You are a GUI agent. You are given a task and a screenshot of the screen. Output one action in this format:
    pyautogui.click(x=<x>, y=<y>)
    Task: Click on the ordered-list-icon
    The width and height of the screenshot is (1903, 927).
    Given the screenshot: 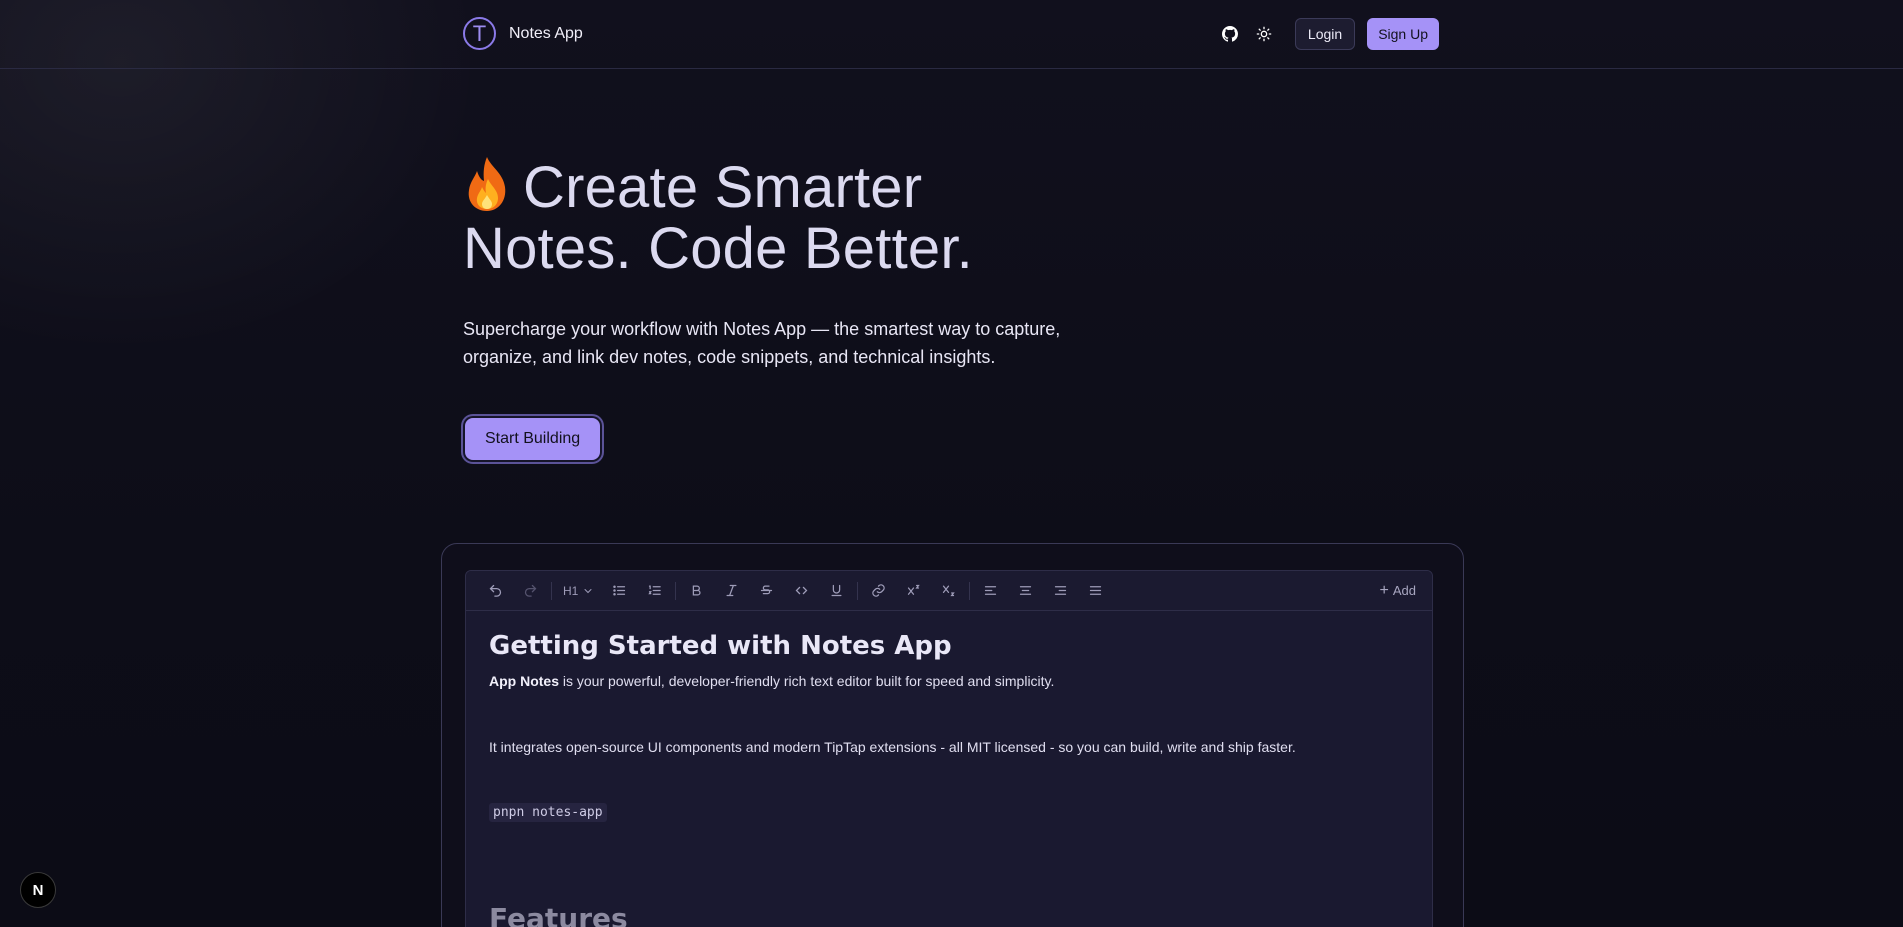 What is the action you would take?
    pyautogui.click(x=654, y=591)
    